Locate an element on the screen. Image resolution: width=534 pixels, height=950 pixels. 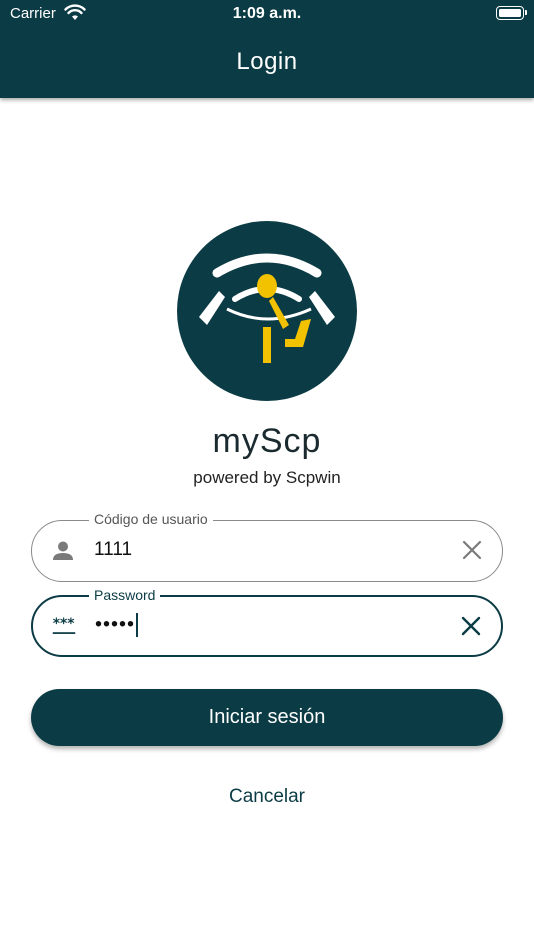
username-label: Código de usuario is located at coordinates (151, 519).